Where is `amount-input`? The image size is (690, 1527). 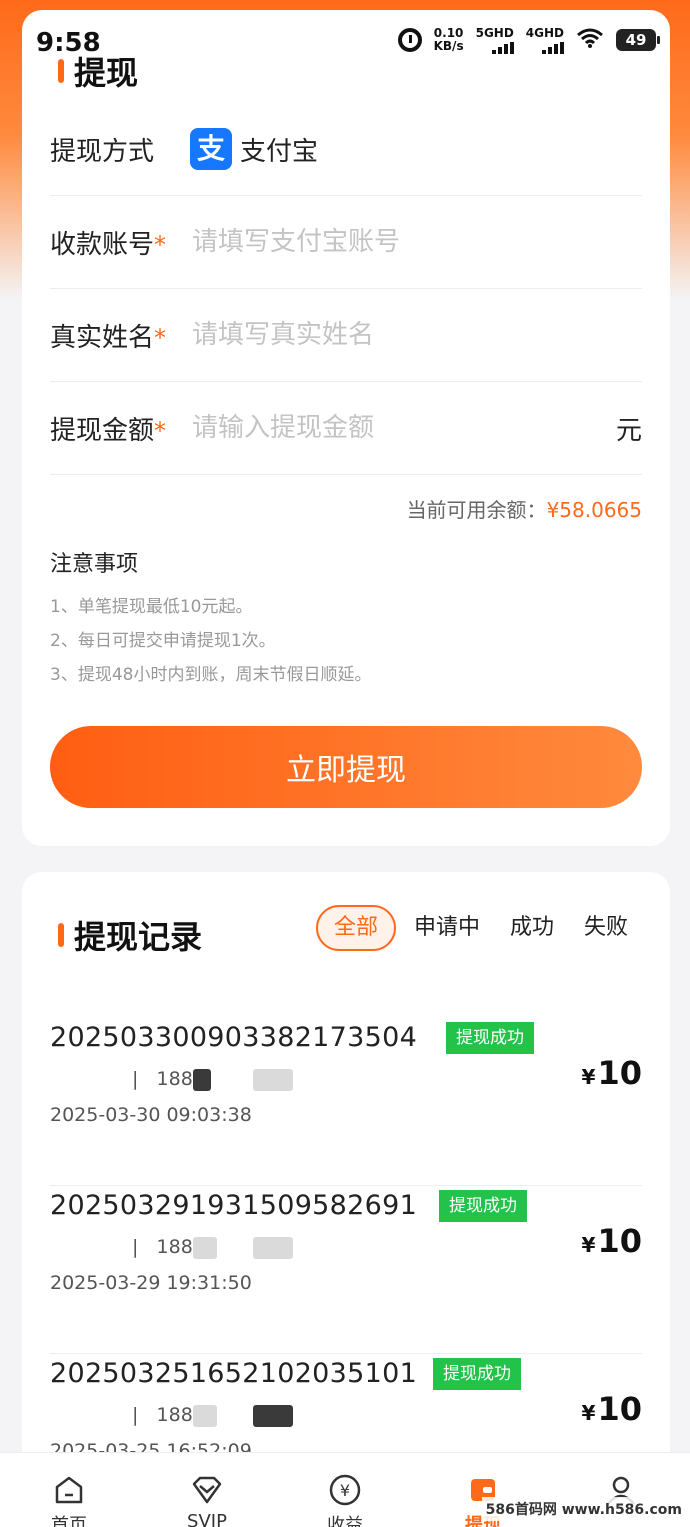
amount-input is located at coordinates (400, 428).